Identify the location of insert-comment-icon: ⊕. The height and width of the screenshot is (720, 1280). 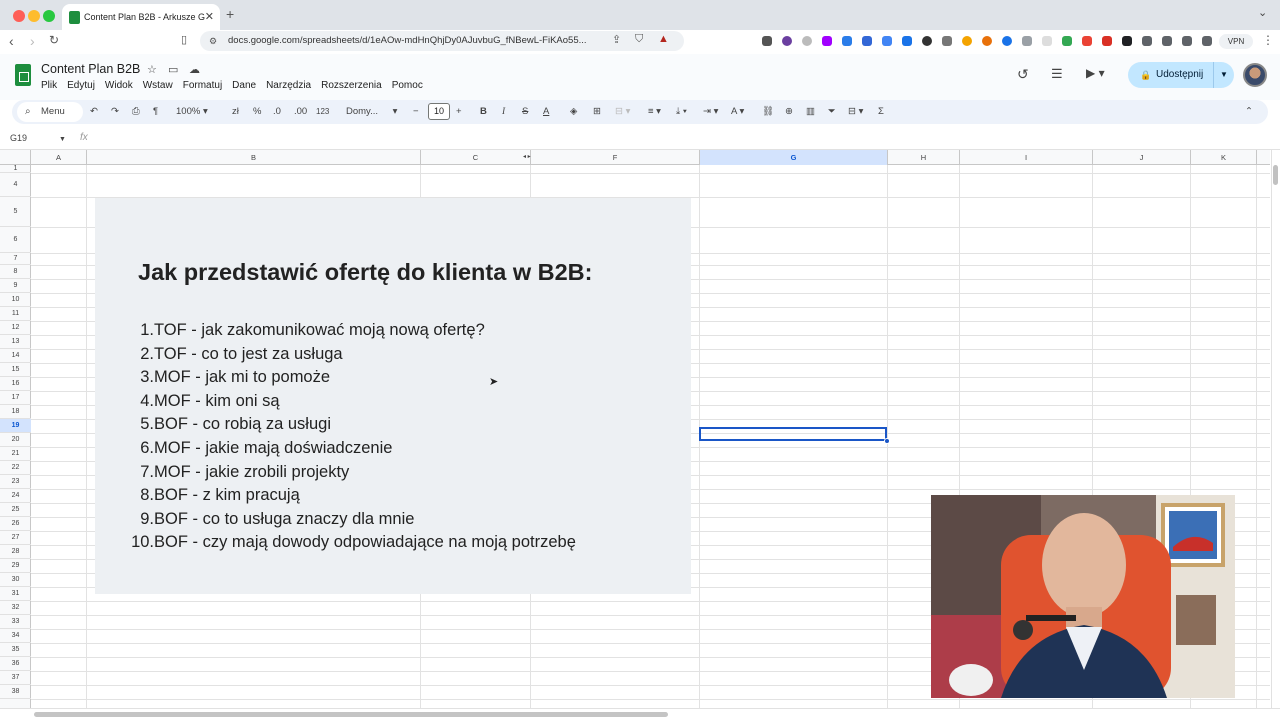
(789, 112).